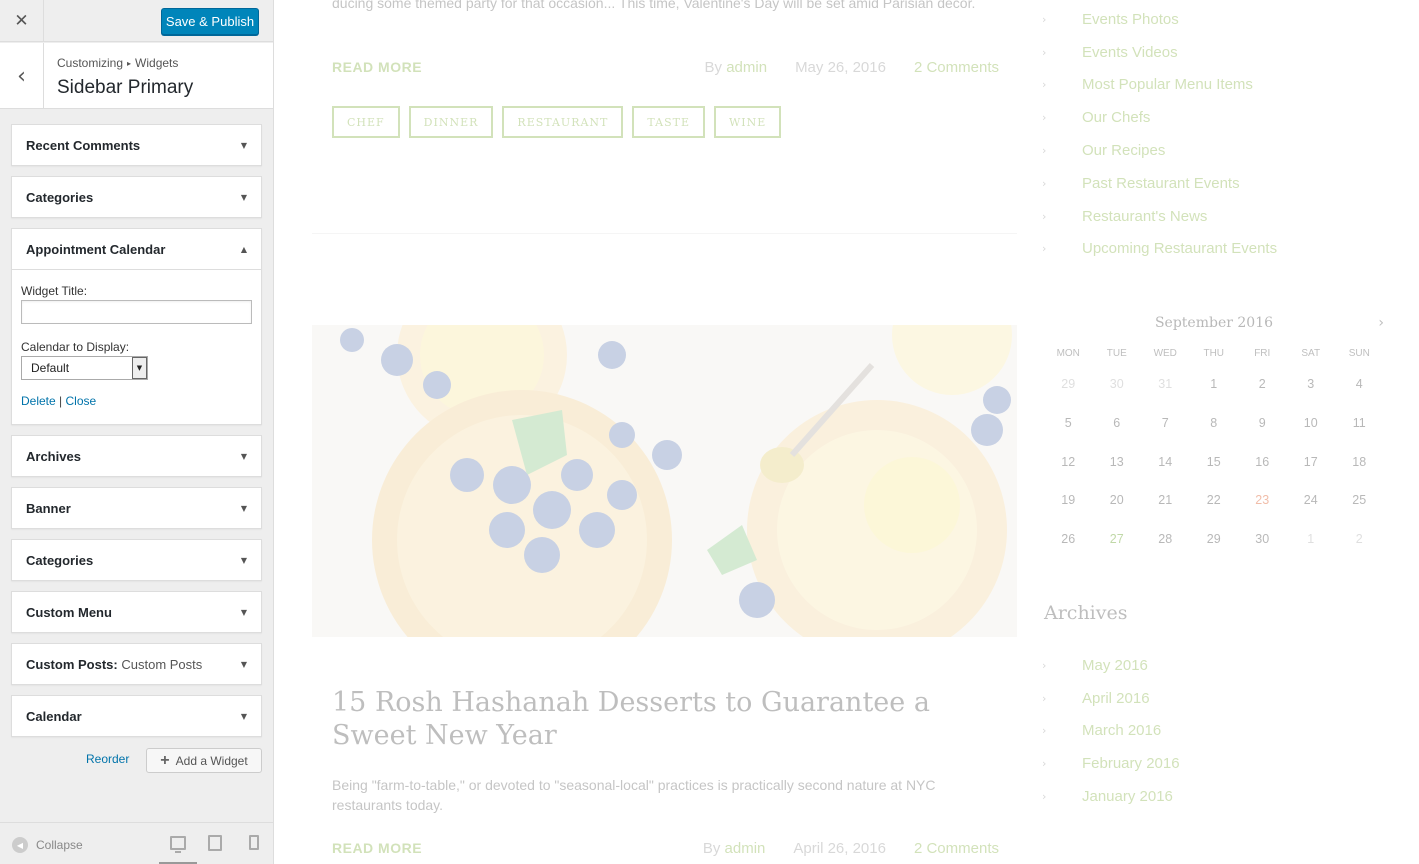 The image size is (1419, 864). I want to click on archive-item: › April 2016, so click(1111, 698).